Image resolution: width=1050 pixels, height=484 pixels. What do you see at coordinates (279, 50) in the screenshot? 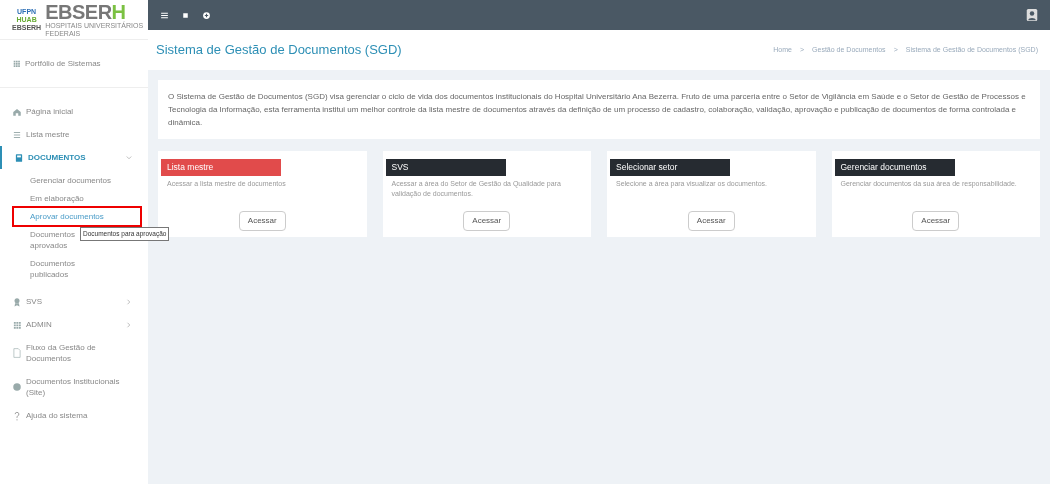
I see `page-title: Sistema de Gestão de Documentos (SGD)` at bounding box center [279, 50].